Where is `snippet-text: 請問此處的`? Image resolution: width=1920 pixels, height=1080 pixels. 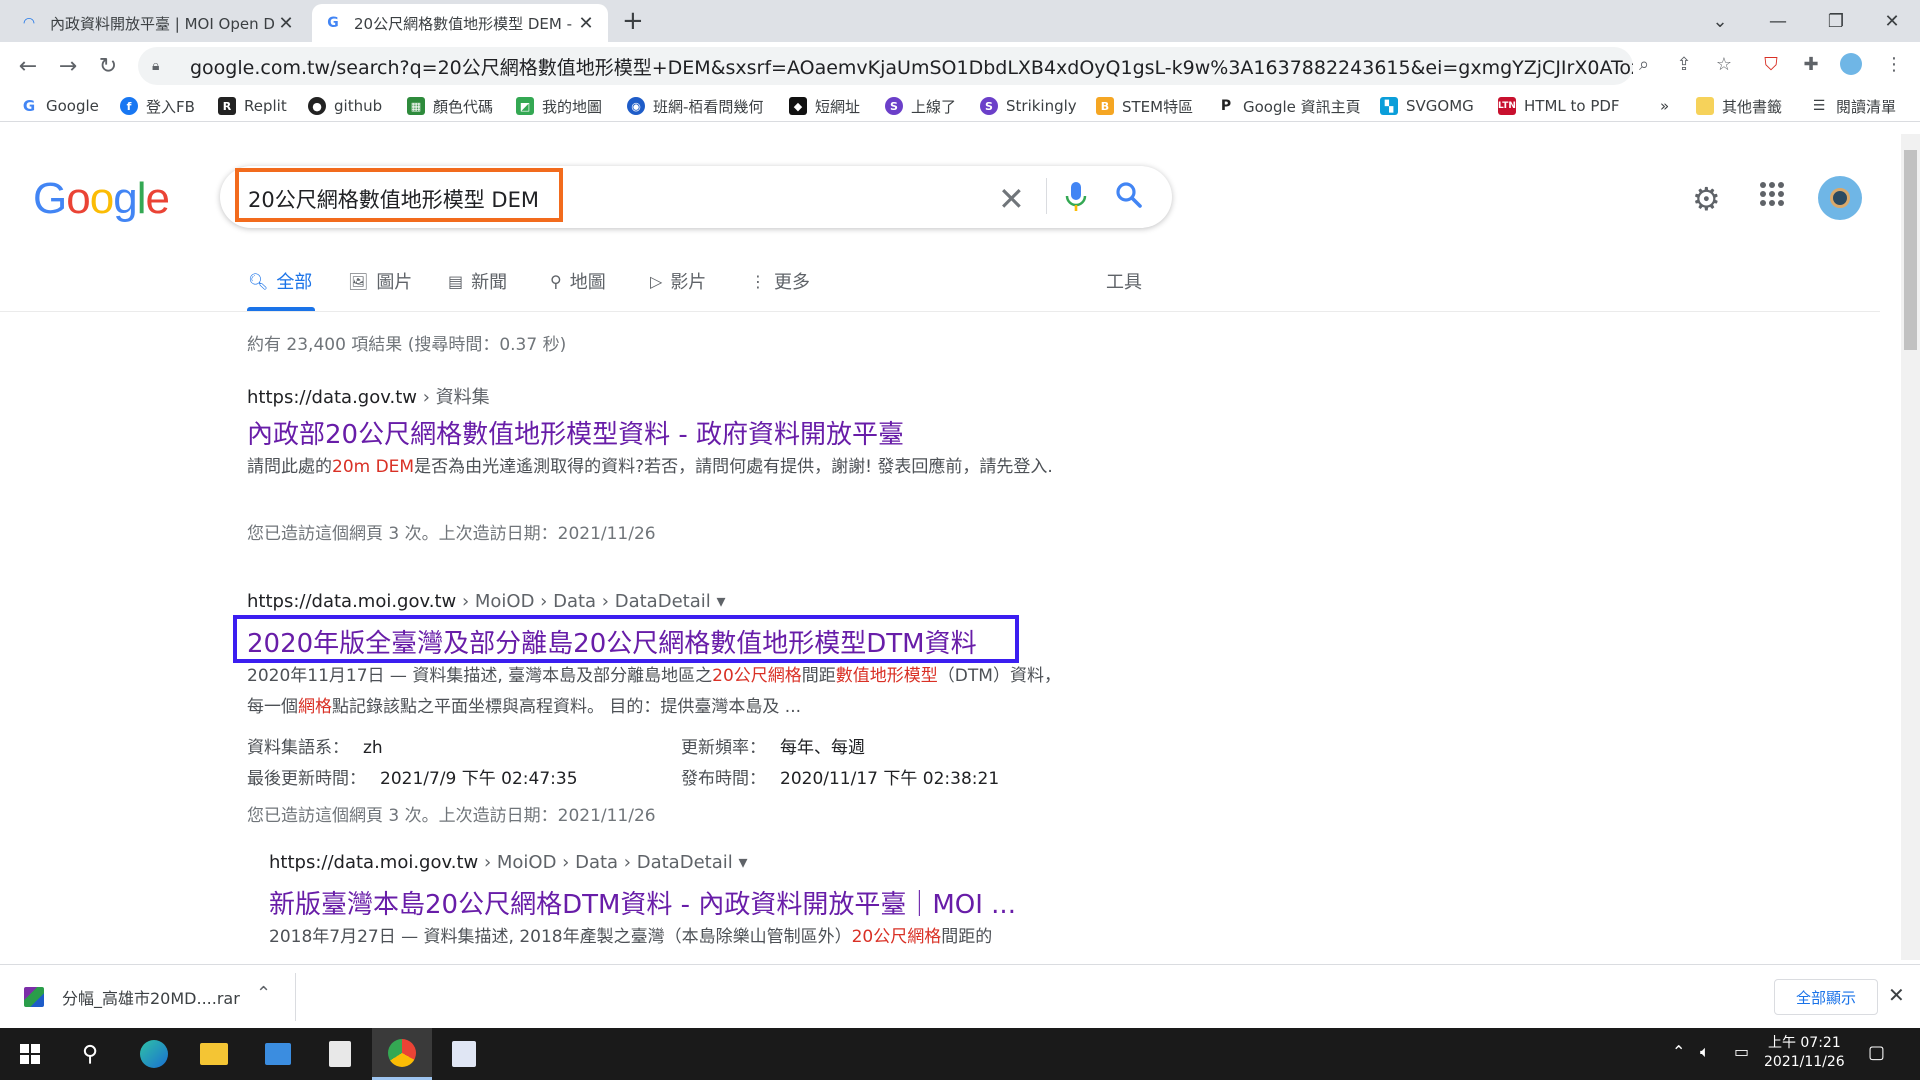
snippet-text: 請問此處的 is located at coordinates (289, 467).